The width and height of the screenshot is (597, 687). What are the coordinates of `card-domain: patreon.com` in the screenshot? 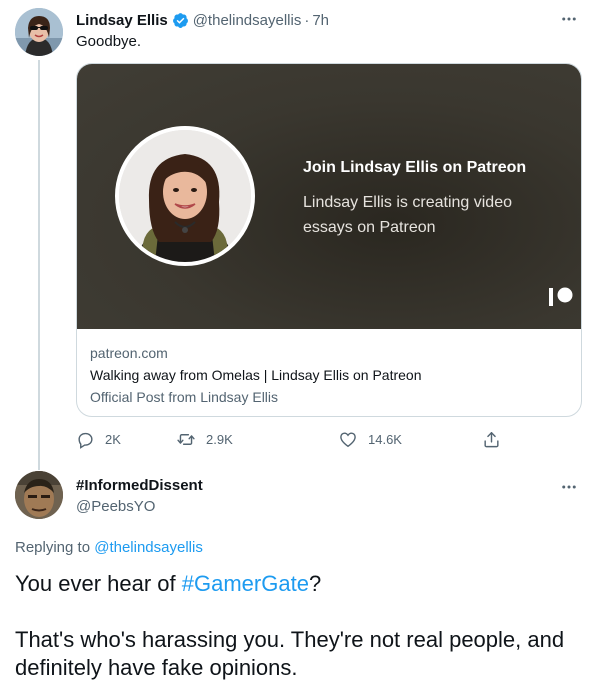 It's located at (129, 353).